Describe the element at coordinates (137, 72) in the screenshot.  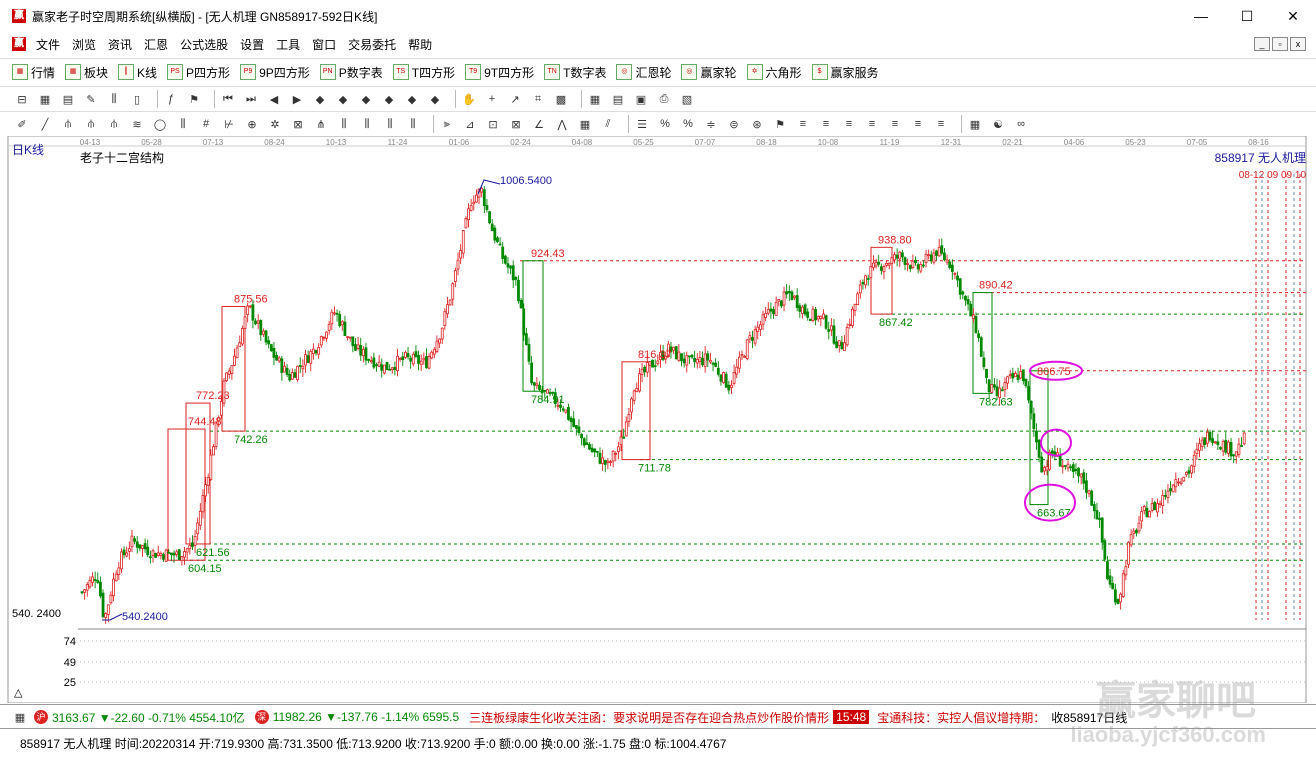
I see `toolbar-kline: ┃ K线` at that location.